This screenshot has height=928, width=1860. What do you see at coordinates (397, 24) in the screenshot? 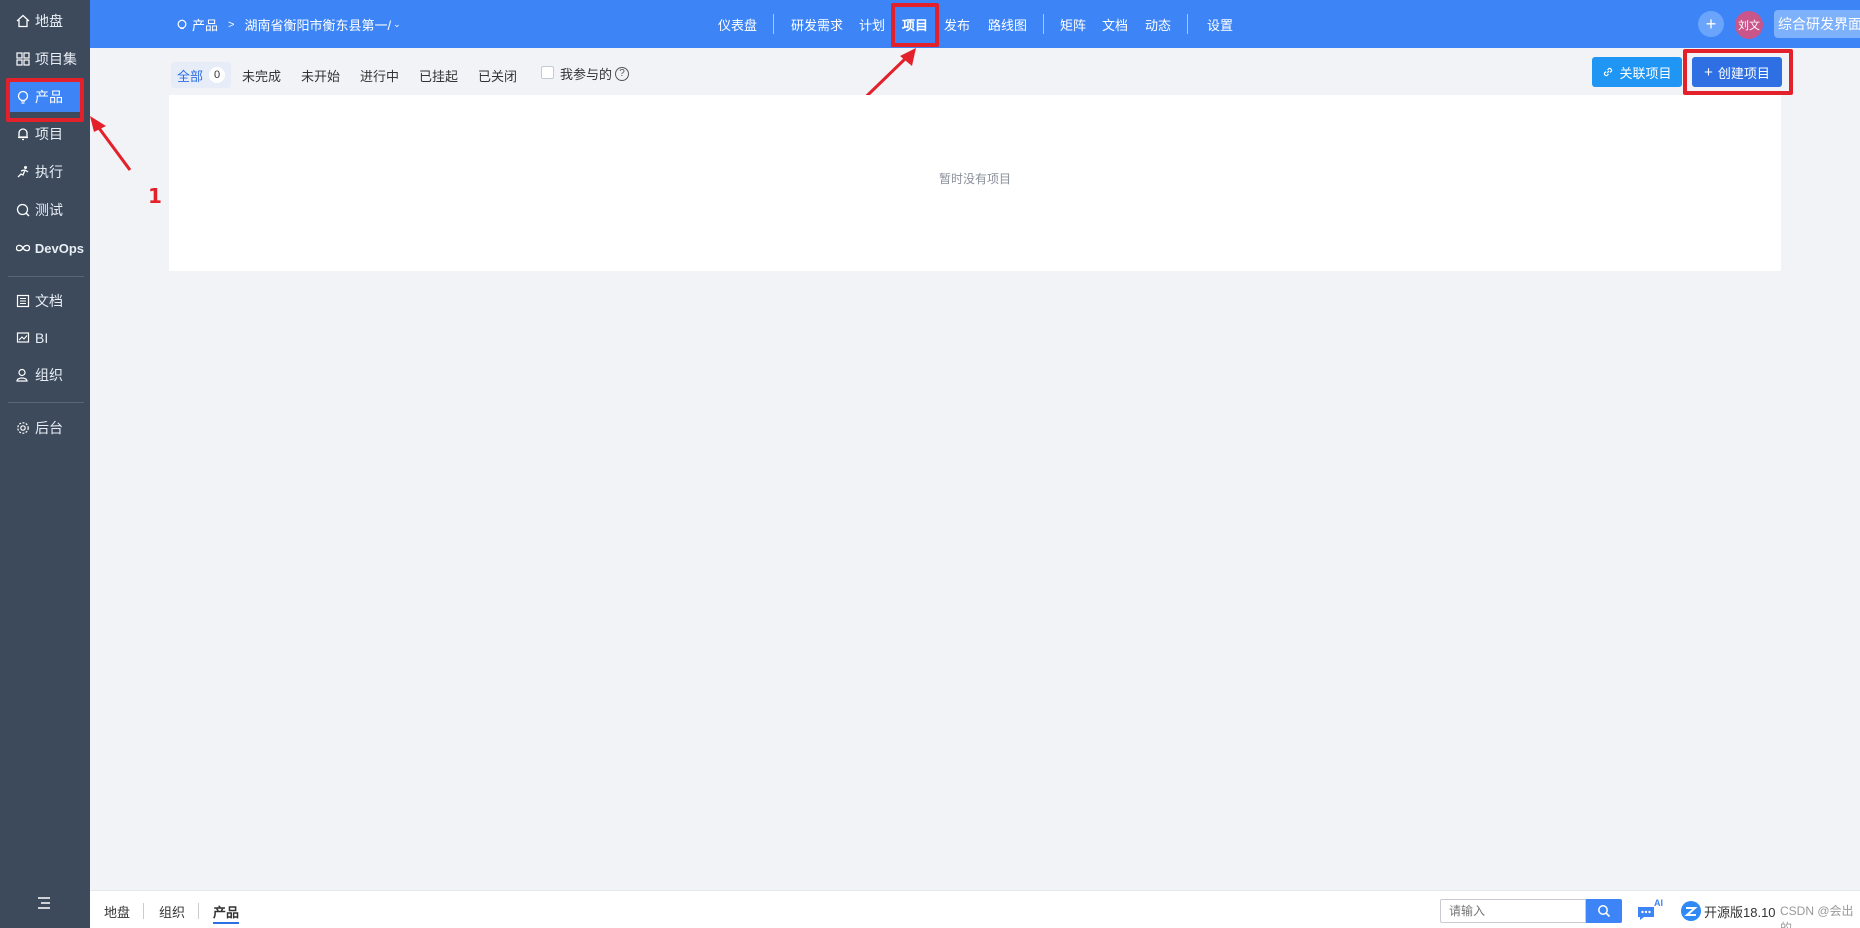
I see `chevron-down-icon: ⌄` at bounding box center [397, 24].